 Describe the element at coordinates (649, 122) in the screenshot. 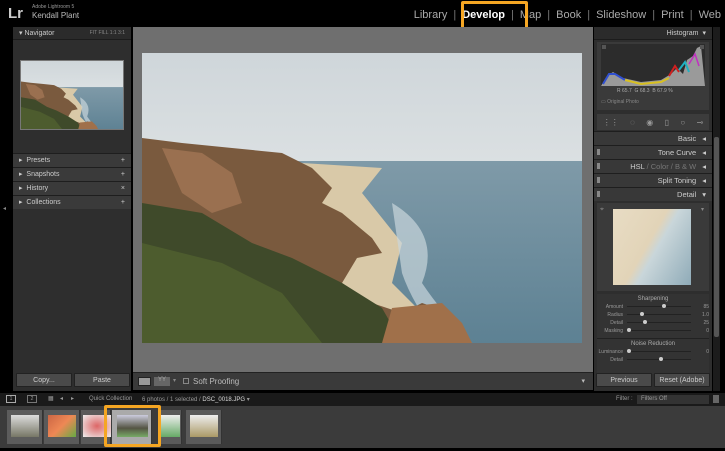

I see `red-eye-icon: ◉` at that location.